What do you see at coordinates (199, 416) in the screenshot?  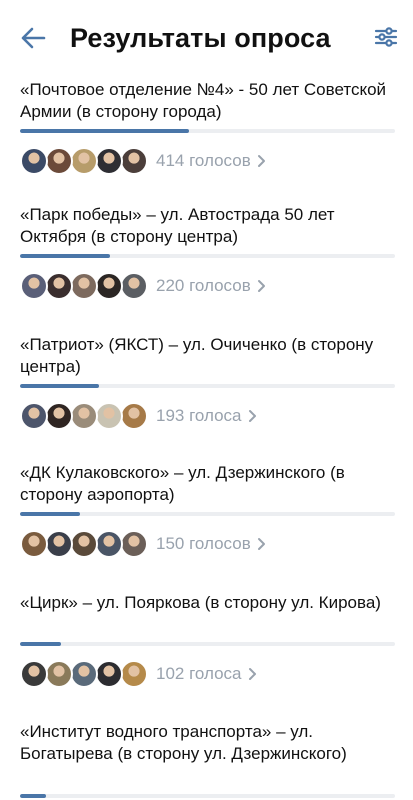 I see `votes-count: 193 голоса` at bounding box center [199, 416].